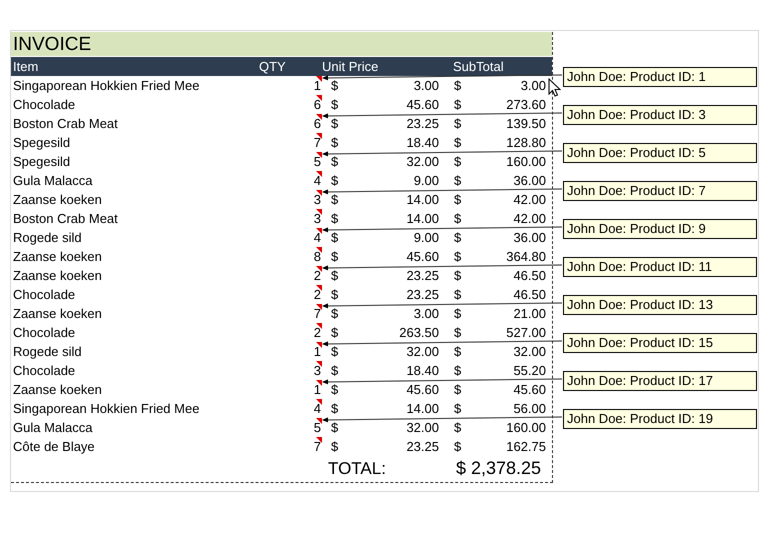  I want to click on comment-box: John Doe: Product ID: 3, so click(660, 115).